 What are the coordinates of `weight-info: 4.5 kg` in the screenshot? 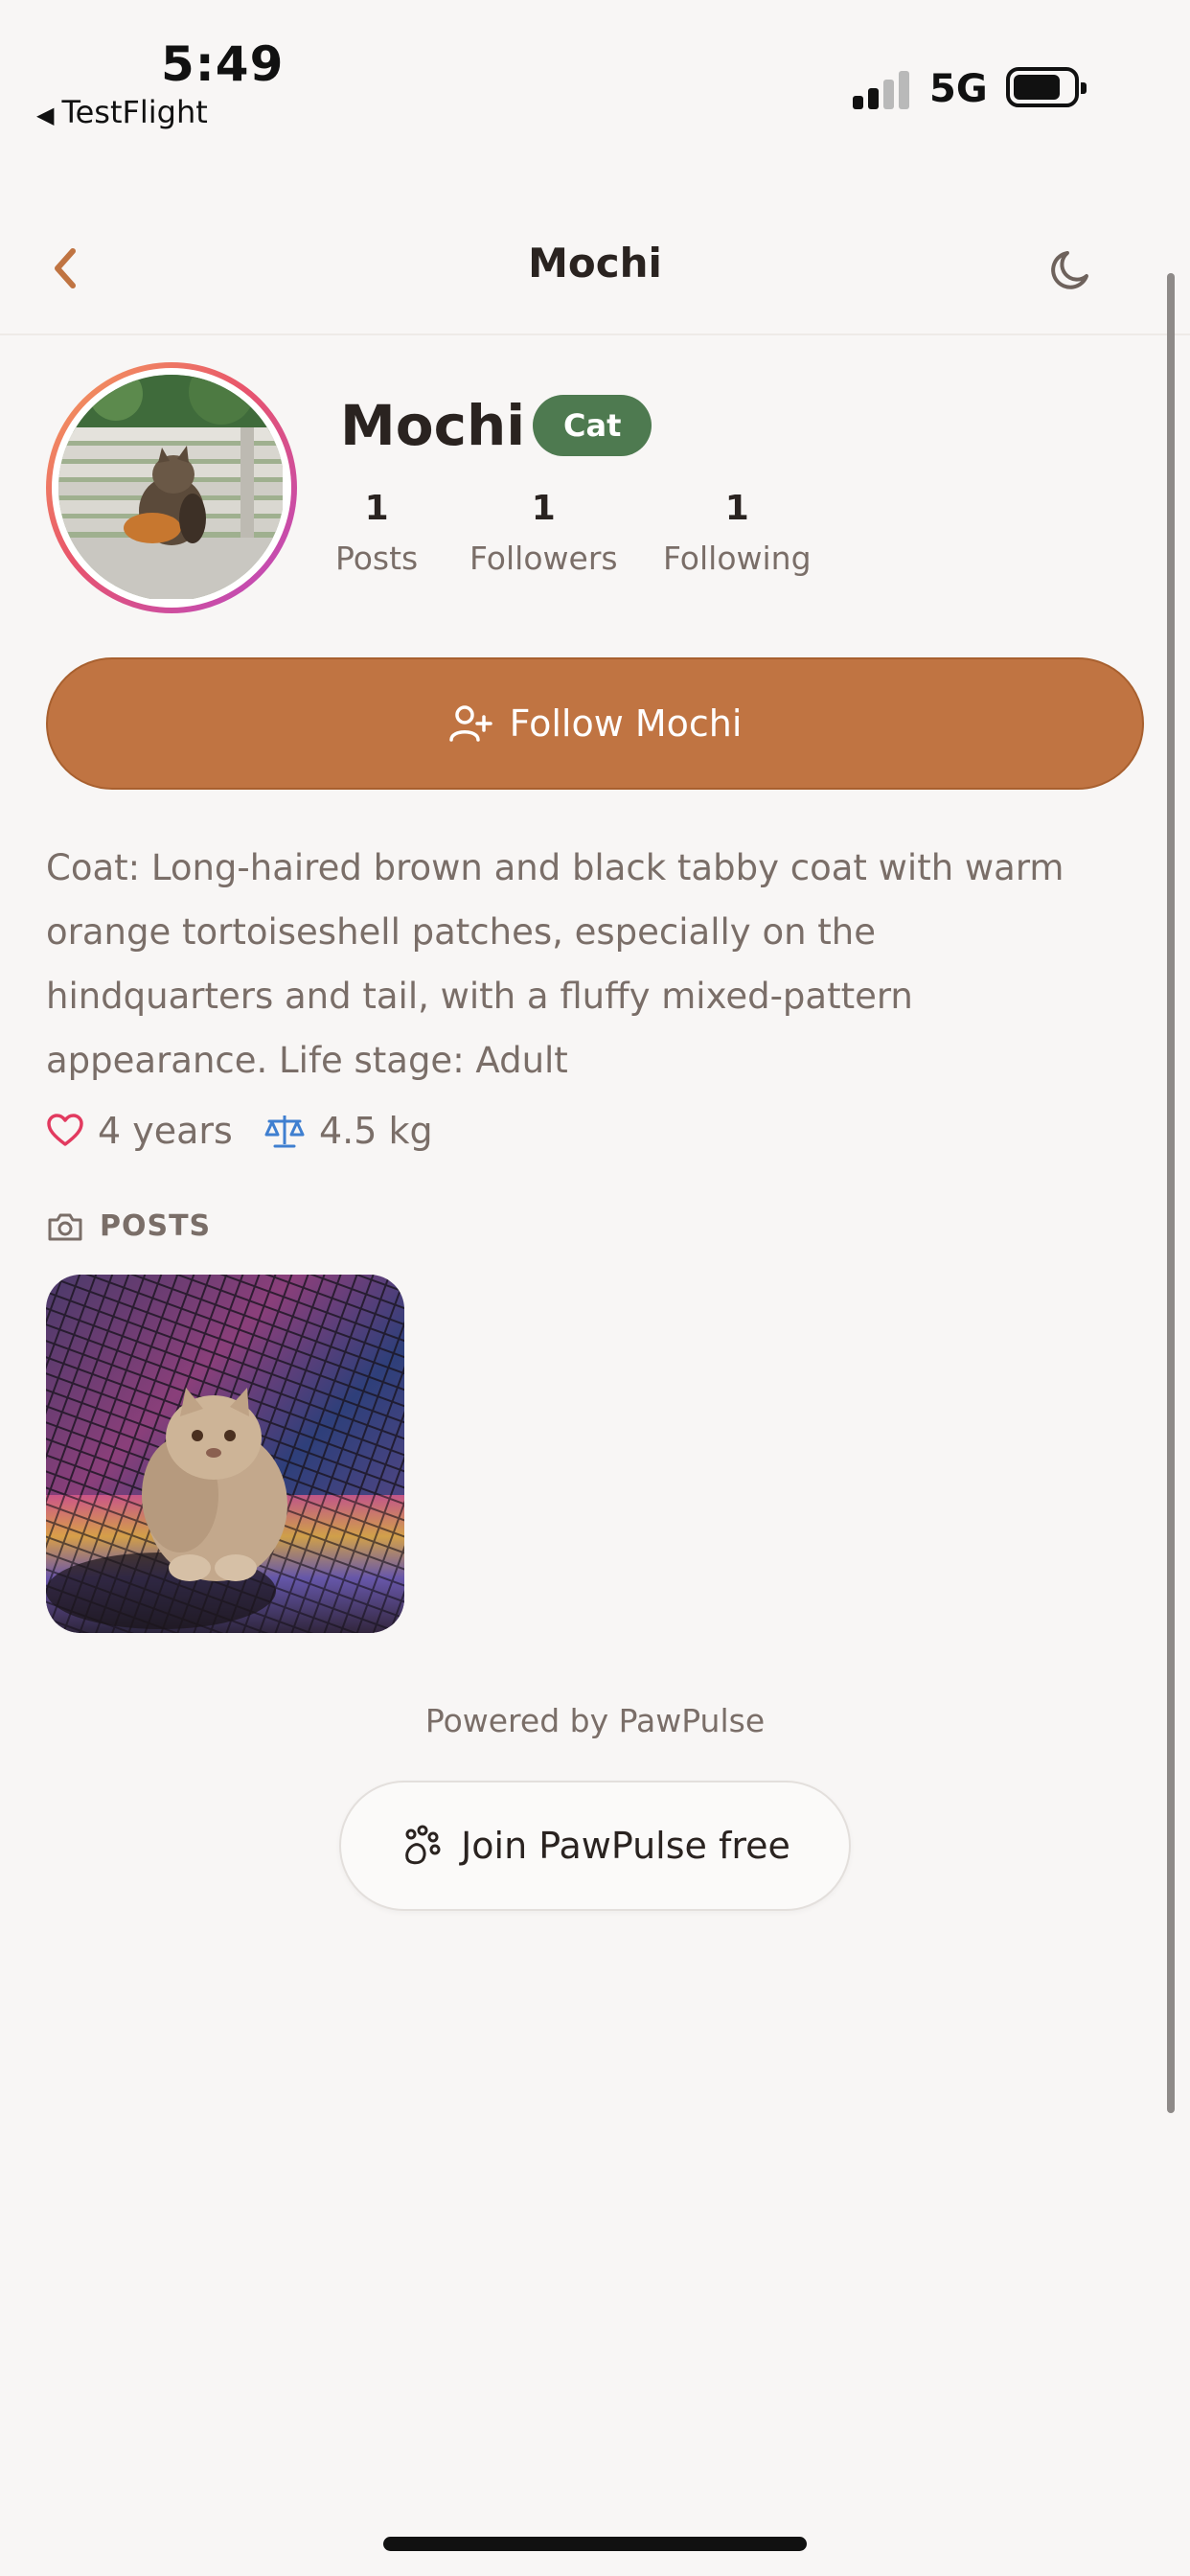 It's located at (348, 1131).